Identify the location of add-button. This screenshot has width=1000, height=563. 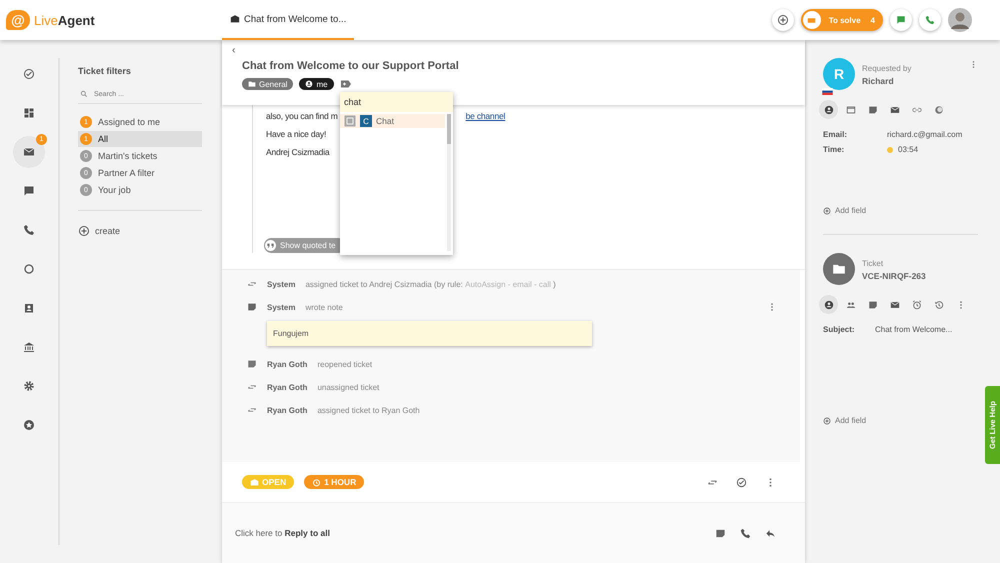
(783, 20).